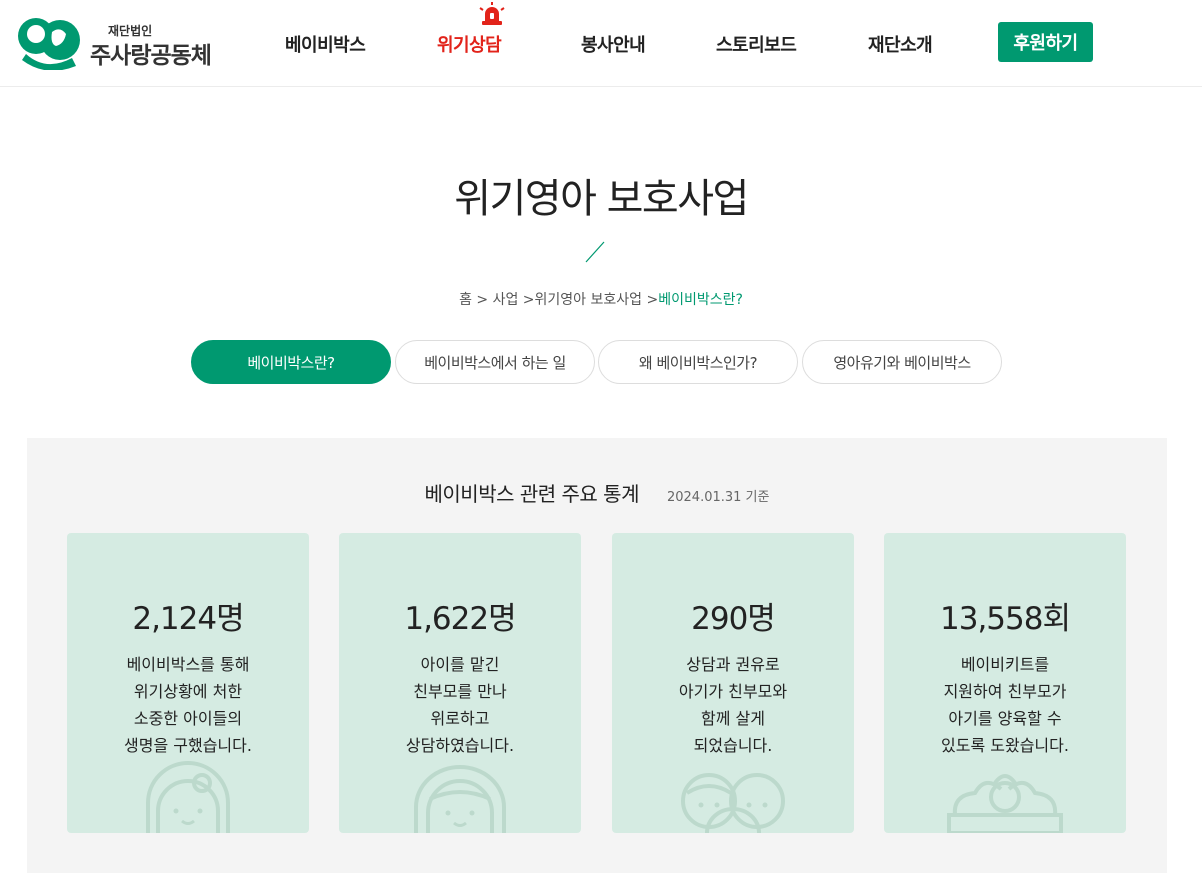  What do you see at coordinates (291, 362) in the screenshot?
I see `tab-what-is-babybox: 베이비박스란?` at bounding box center [291, 362].